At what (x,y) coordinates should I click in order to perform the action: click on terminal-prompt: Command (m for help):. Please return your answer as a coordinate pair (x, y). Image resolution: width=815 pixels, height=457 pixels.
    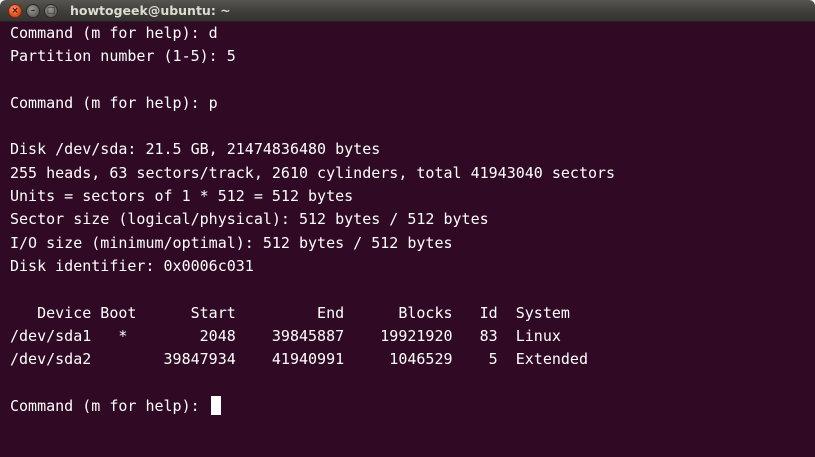
    Looking at the image, I should click on (109, 405).